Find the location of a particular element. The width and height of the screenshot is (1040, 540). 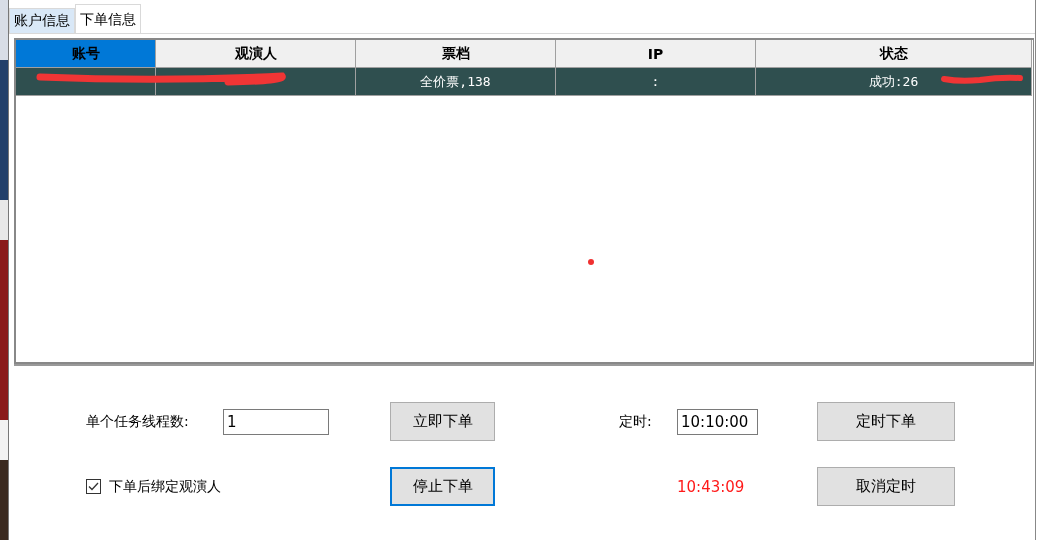

column-header: 状态 is located at coordinates (894, 54).